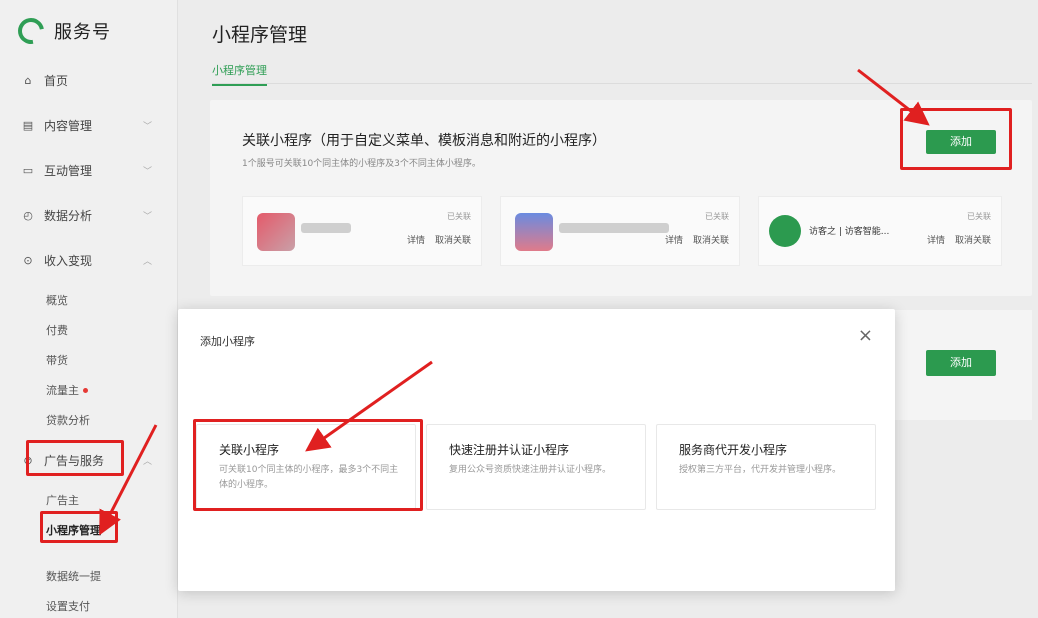  What do you see at coordinates (424, 141) in the screenshot?
I see `card-title: 关联小程序（用于自定义菜单、模板消息和附近的小程序）` at bounding box center [424, 141].